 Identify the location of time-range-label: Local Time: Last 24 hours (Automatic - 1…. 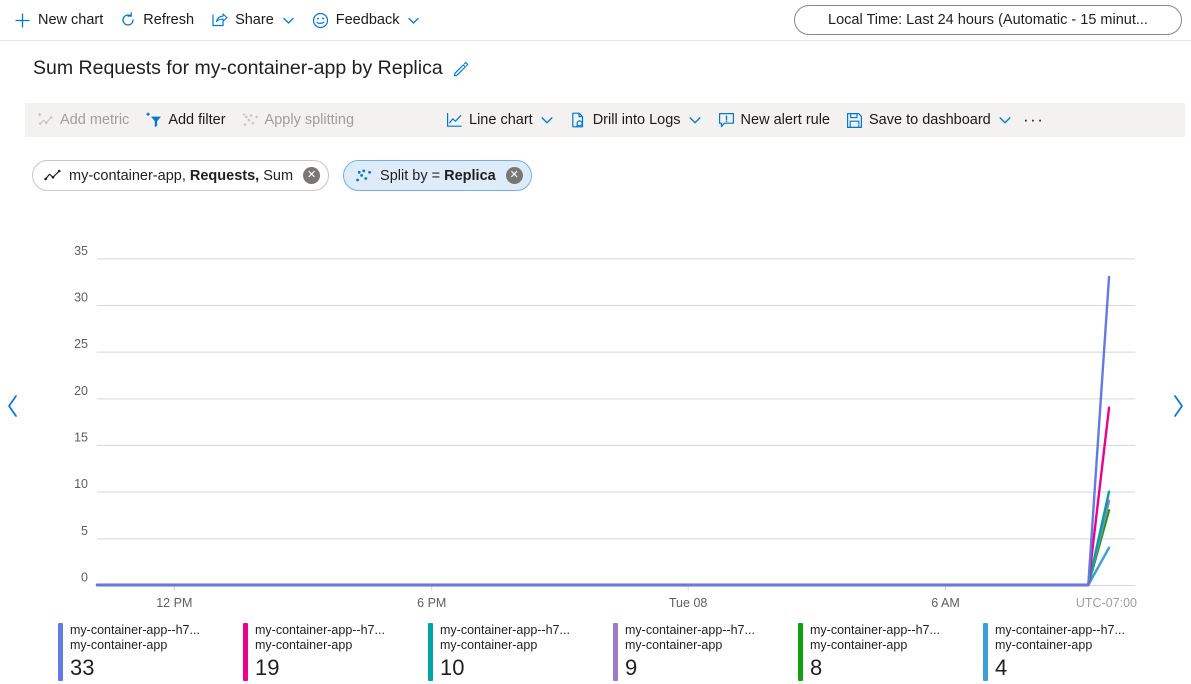
(988, 20).